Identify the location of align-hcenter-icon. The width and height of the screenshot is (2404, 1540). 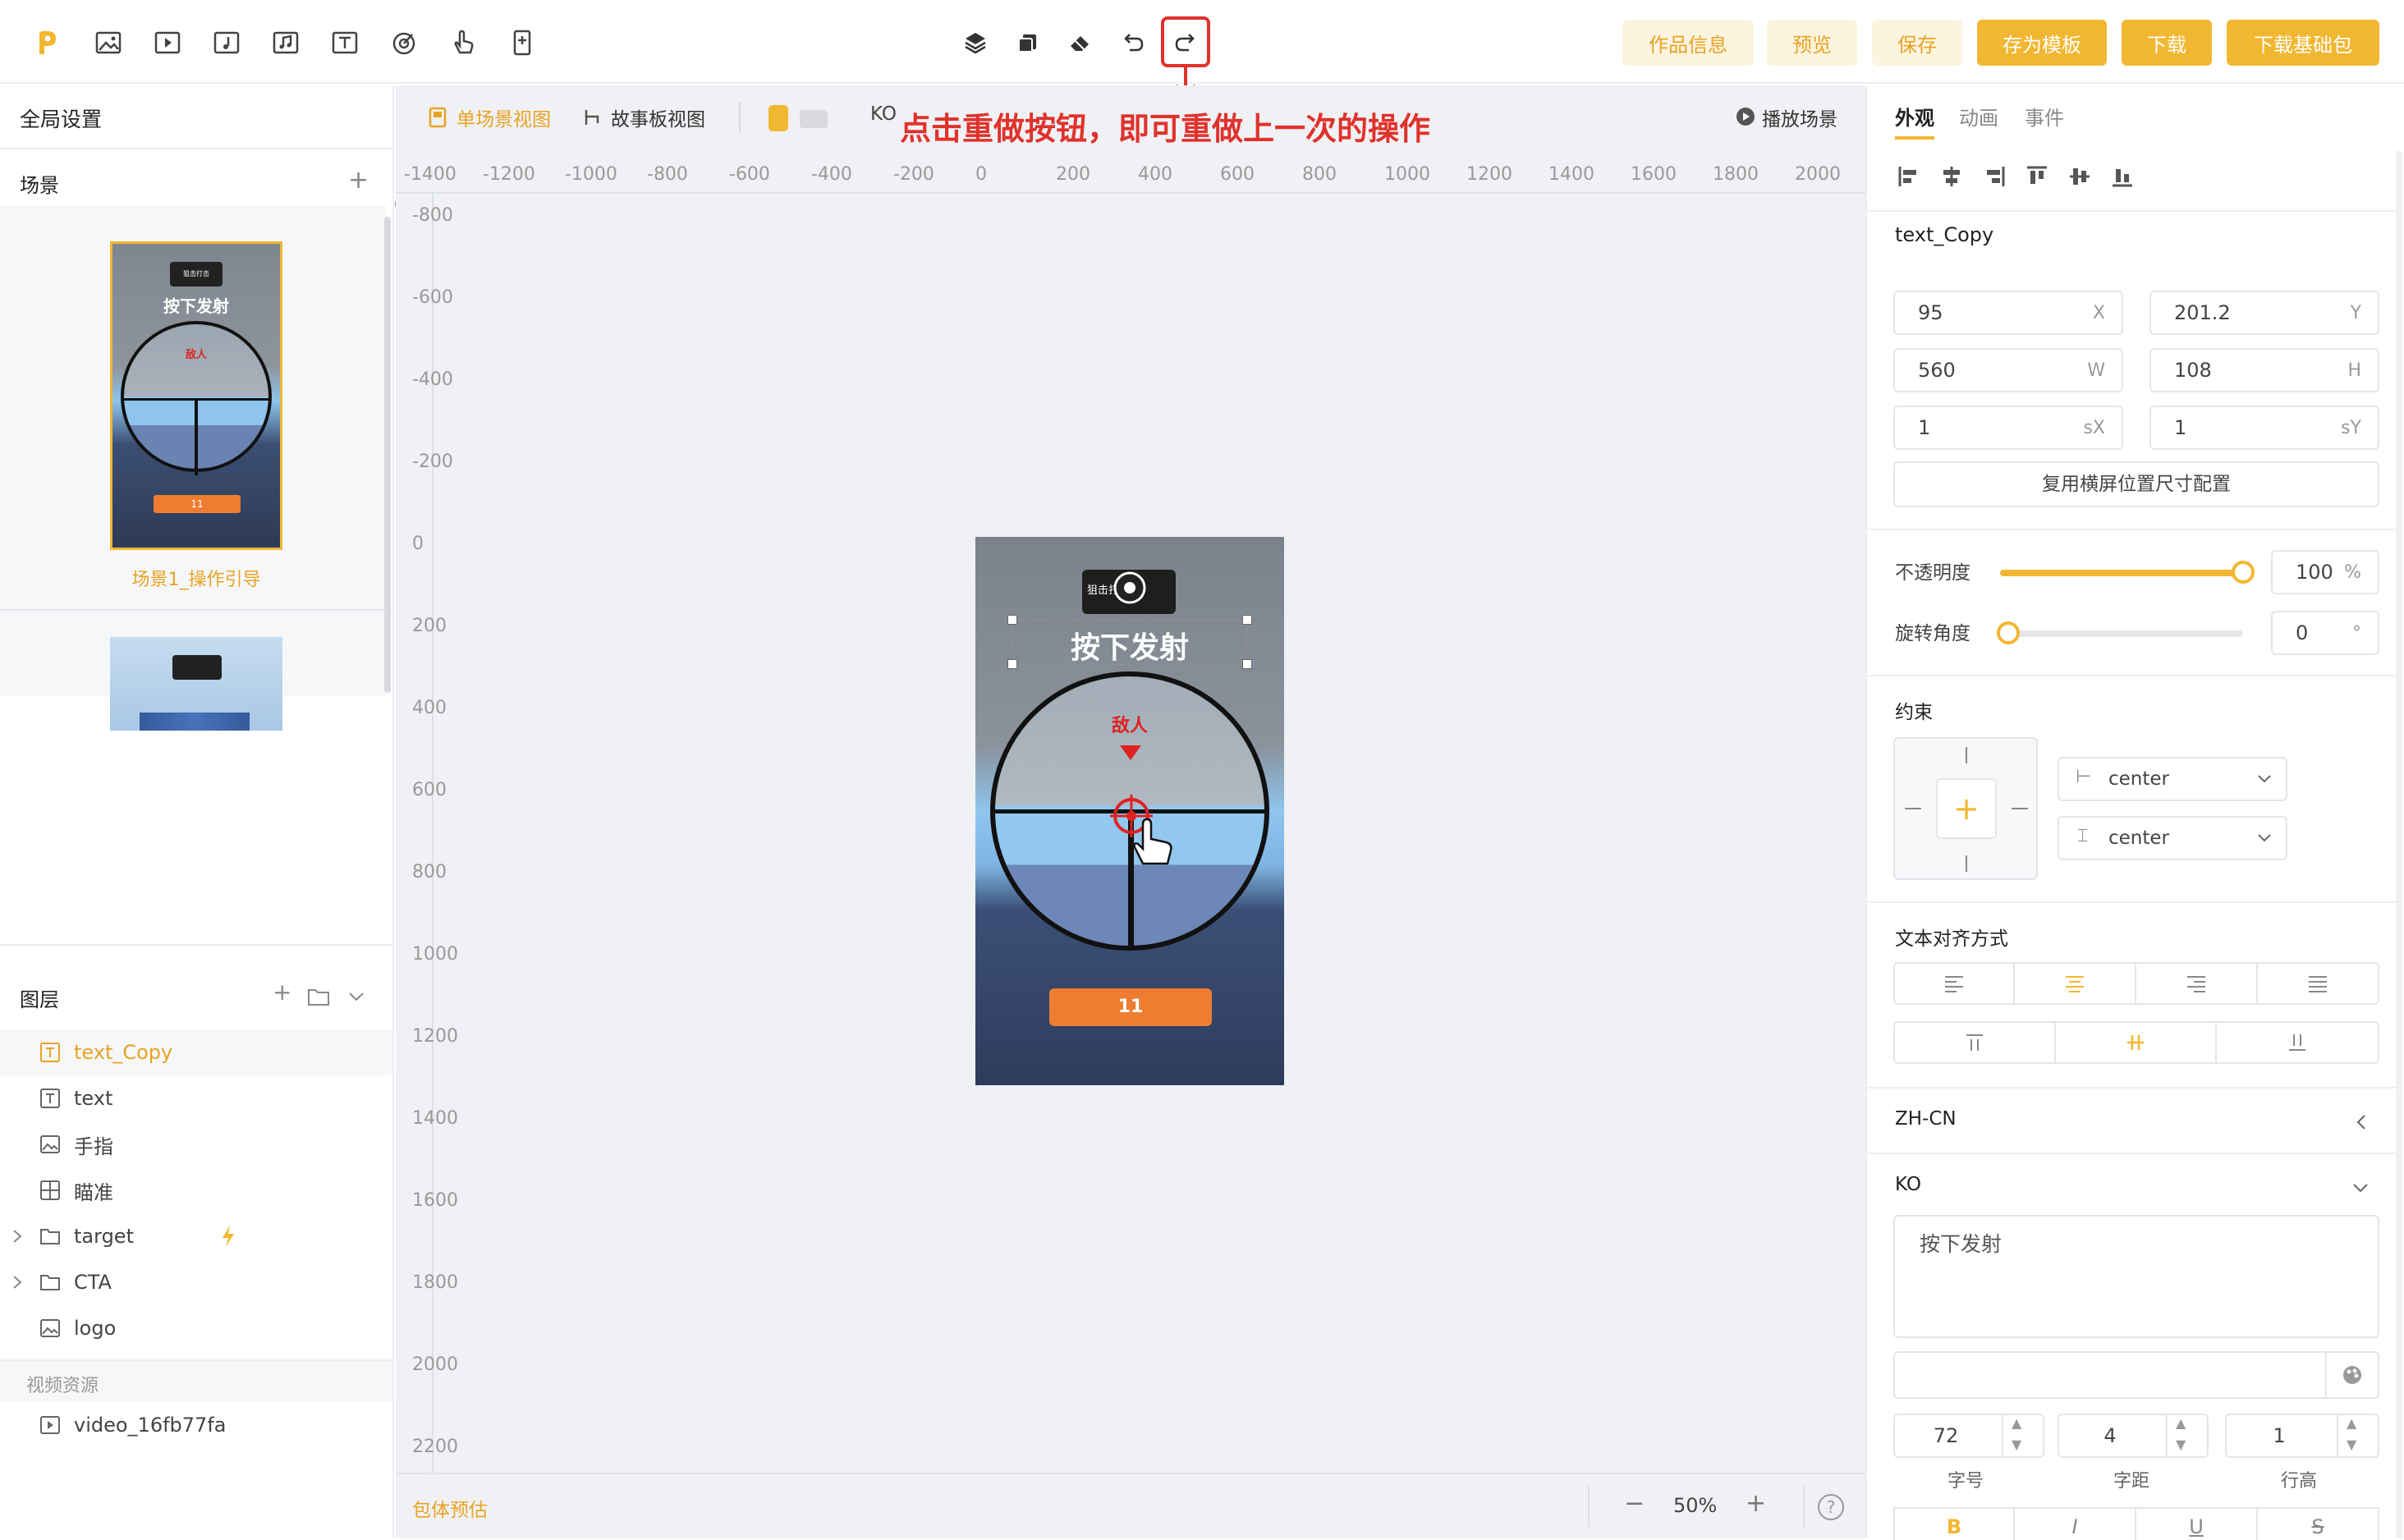
(1952, 177).